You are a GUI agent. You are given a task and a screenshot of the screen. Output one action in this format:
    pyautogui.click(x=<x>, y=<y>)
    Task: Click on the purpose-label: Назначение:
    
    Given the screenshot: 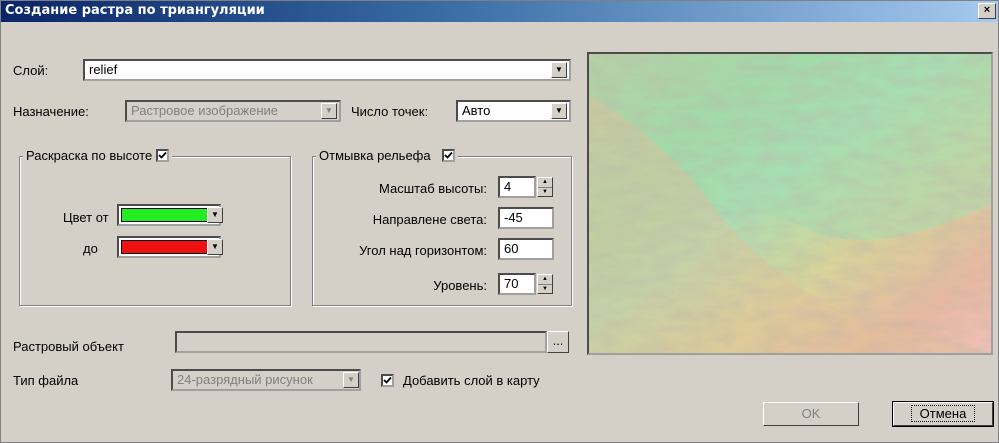 What is the action you would take?
    pyautogui.click(x=51, y=111)
    